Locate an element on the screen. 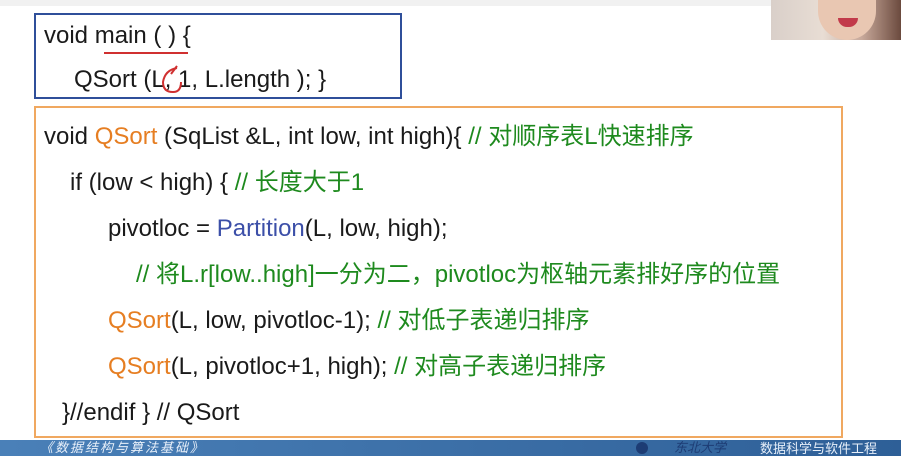 The height and width of the screenshot is (456, 901). qsort-line-2: if (low < high) { // 长度大于1 is located at coordinates (217, 183).